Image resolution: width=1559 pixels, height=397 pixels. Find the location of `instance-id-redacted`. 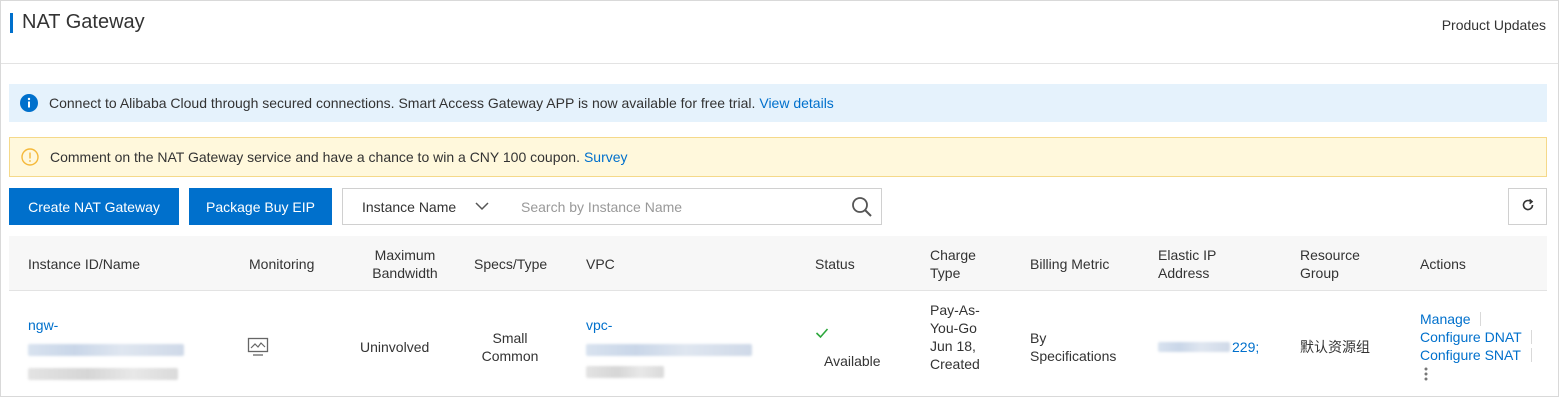

instance-id-redacted is located at coordinates (106, 350).